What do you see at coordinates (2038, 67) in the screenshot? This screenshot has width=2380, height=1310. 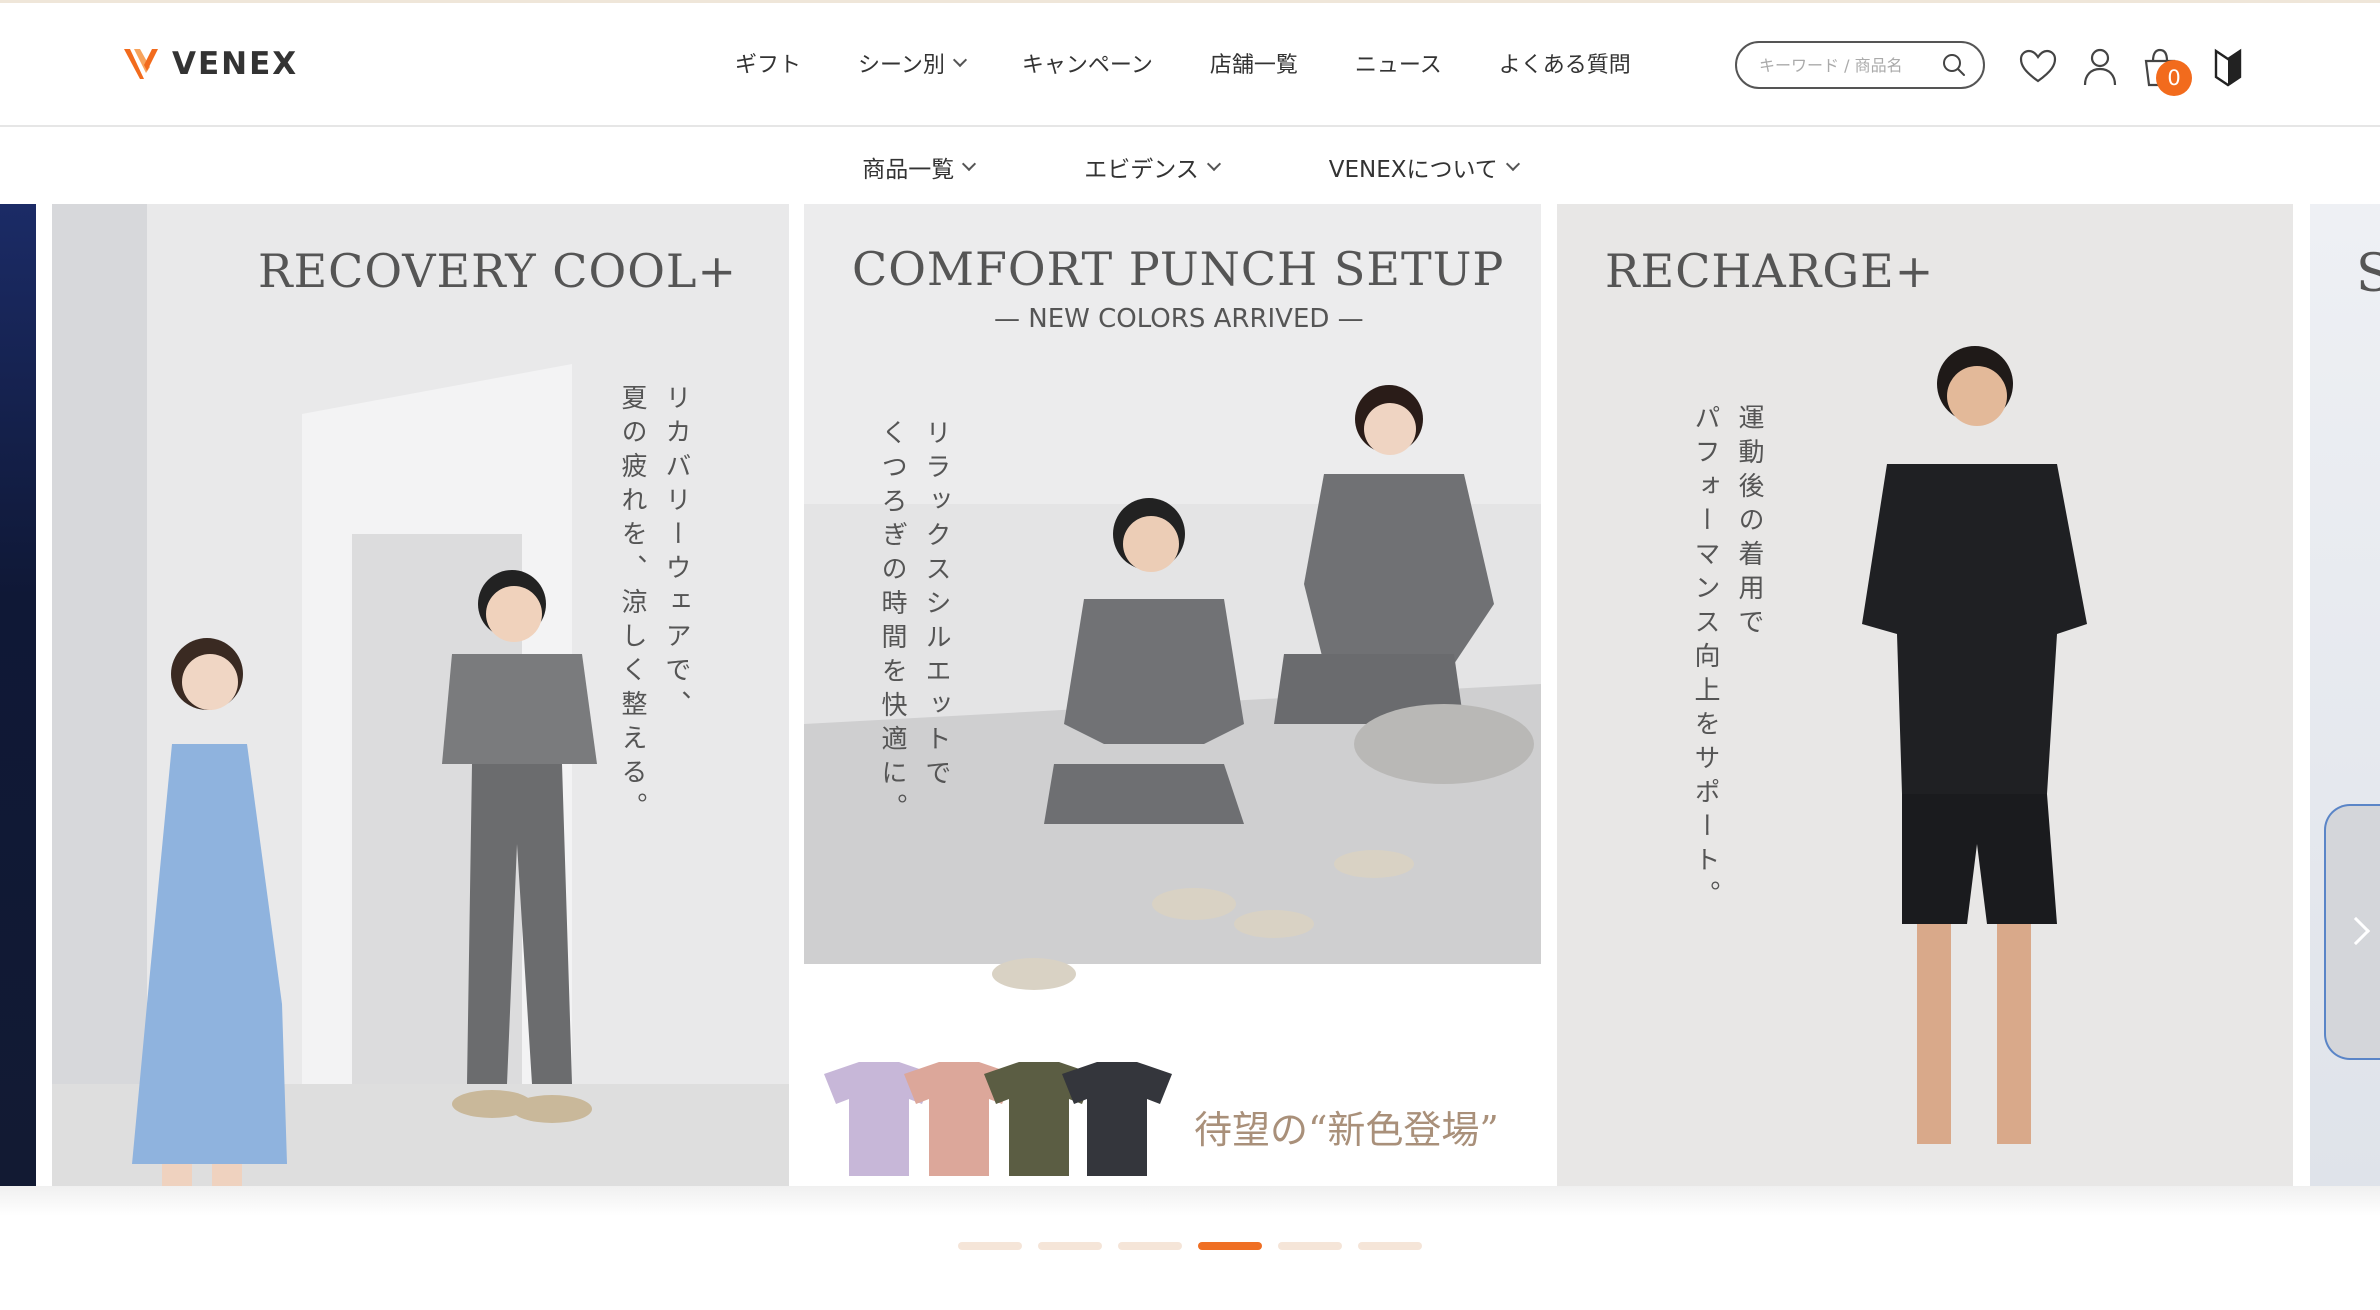 I see `heart-icon` at bounding box center [2038, 67].